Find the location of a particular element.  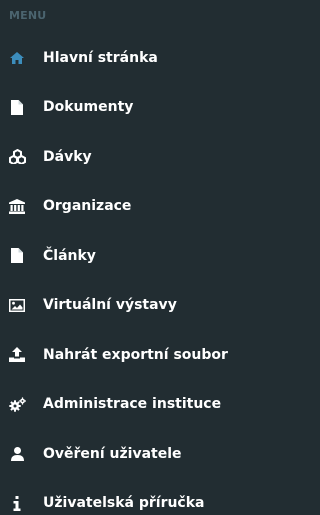

sidebar-item-upload-export: Nahrát exportní soubor is located at coordinates (149, 355).